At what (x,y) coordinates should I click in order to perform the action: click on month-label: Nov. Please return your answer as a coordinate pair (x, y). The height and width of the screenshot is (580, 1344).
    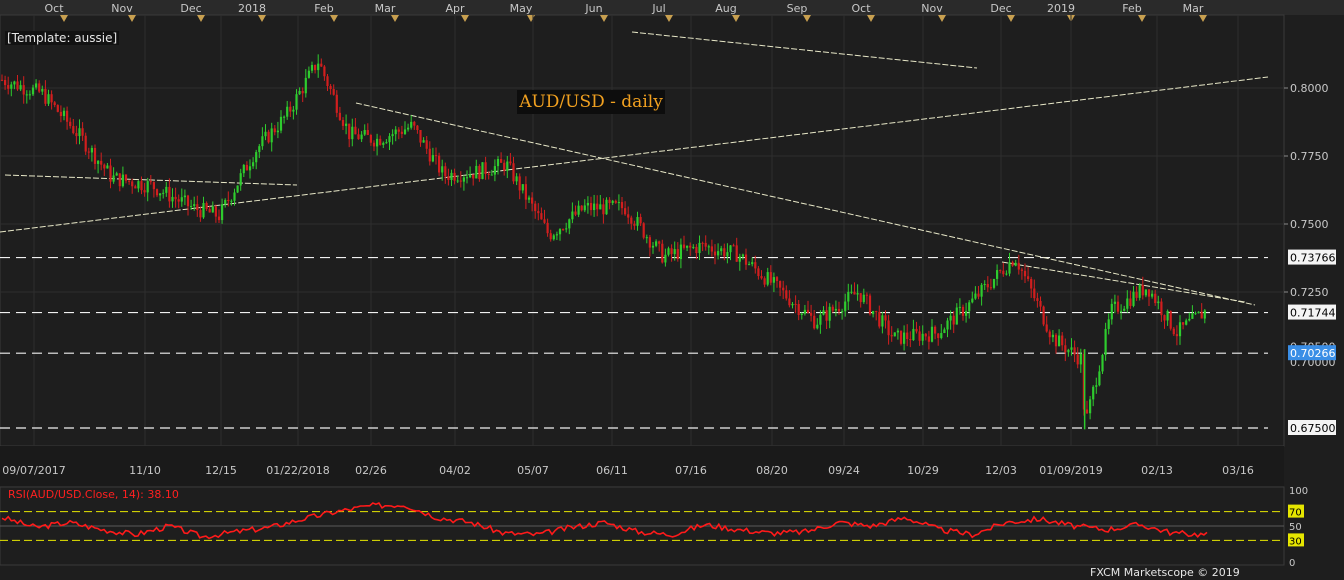
    Looking at the image, I should click on (122, 8).